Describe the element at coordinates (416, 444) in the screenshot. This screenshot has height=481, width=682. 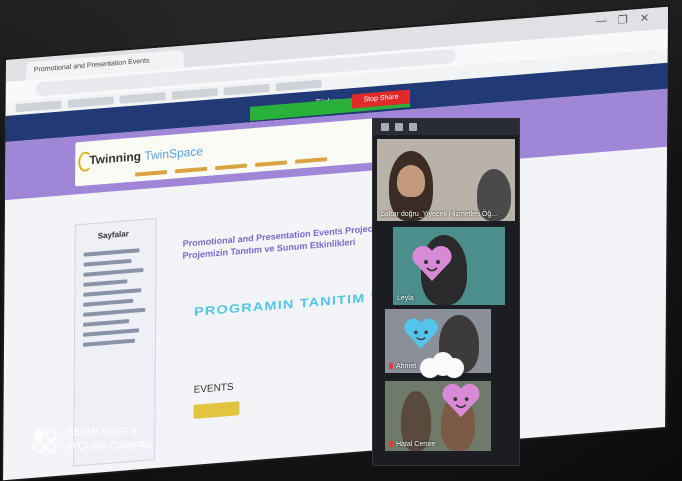
I see `participant-name-text: Hatal Cemre` at that location.